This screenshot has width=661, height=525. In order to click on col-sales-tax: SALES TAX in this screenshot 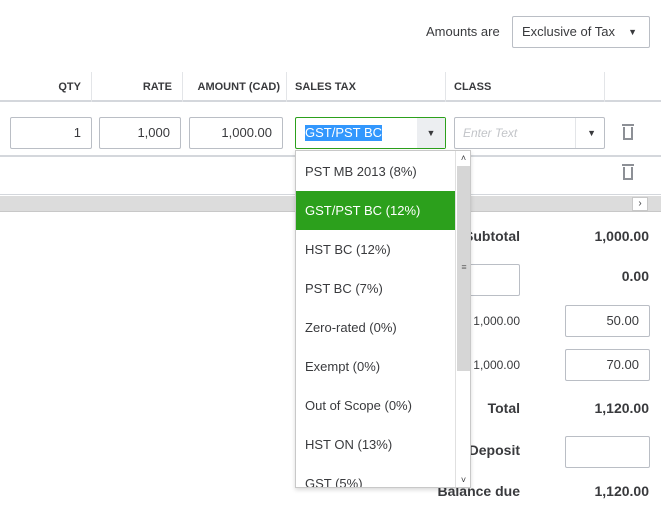, I will do `click(366, 87)`.